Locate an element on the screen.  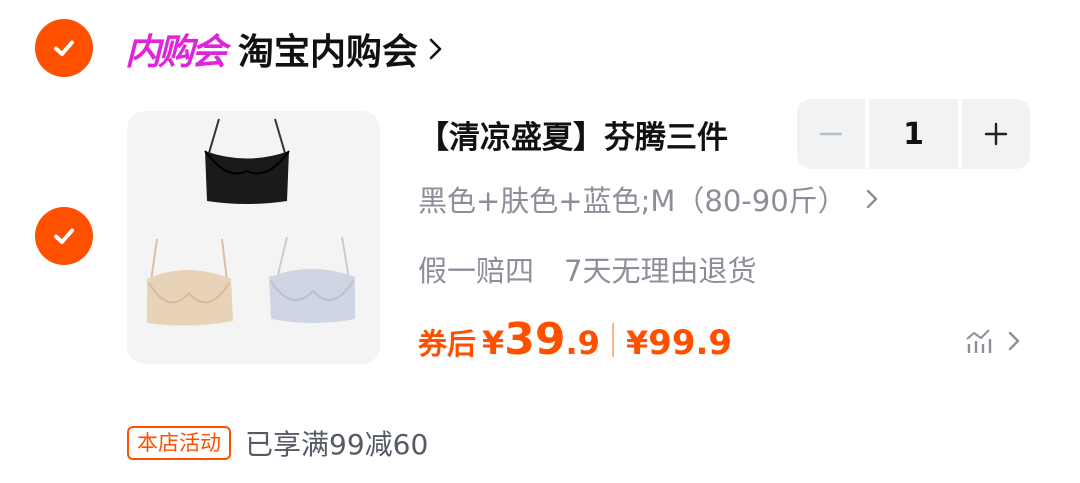
price-row: 券后 ¥ 39 .9 ¥ 99.9 is located at coordinates (575, 339).